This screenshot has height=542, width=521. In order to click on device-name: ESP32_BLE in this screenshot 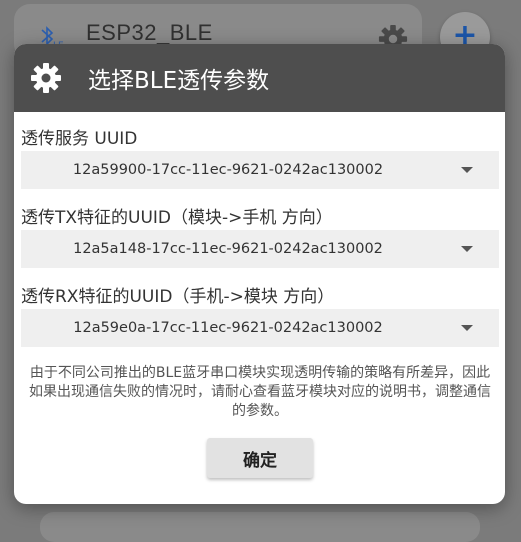, I will do `click(149, 32)`.